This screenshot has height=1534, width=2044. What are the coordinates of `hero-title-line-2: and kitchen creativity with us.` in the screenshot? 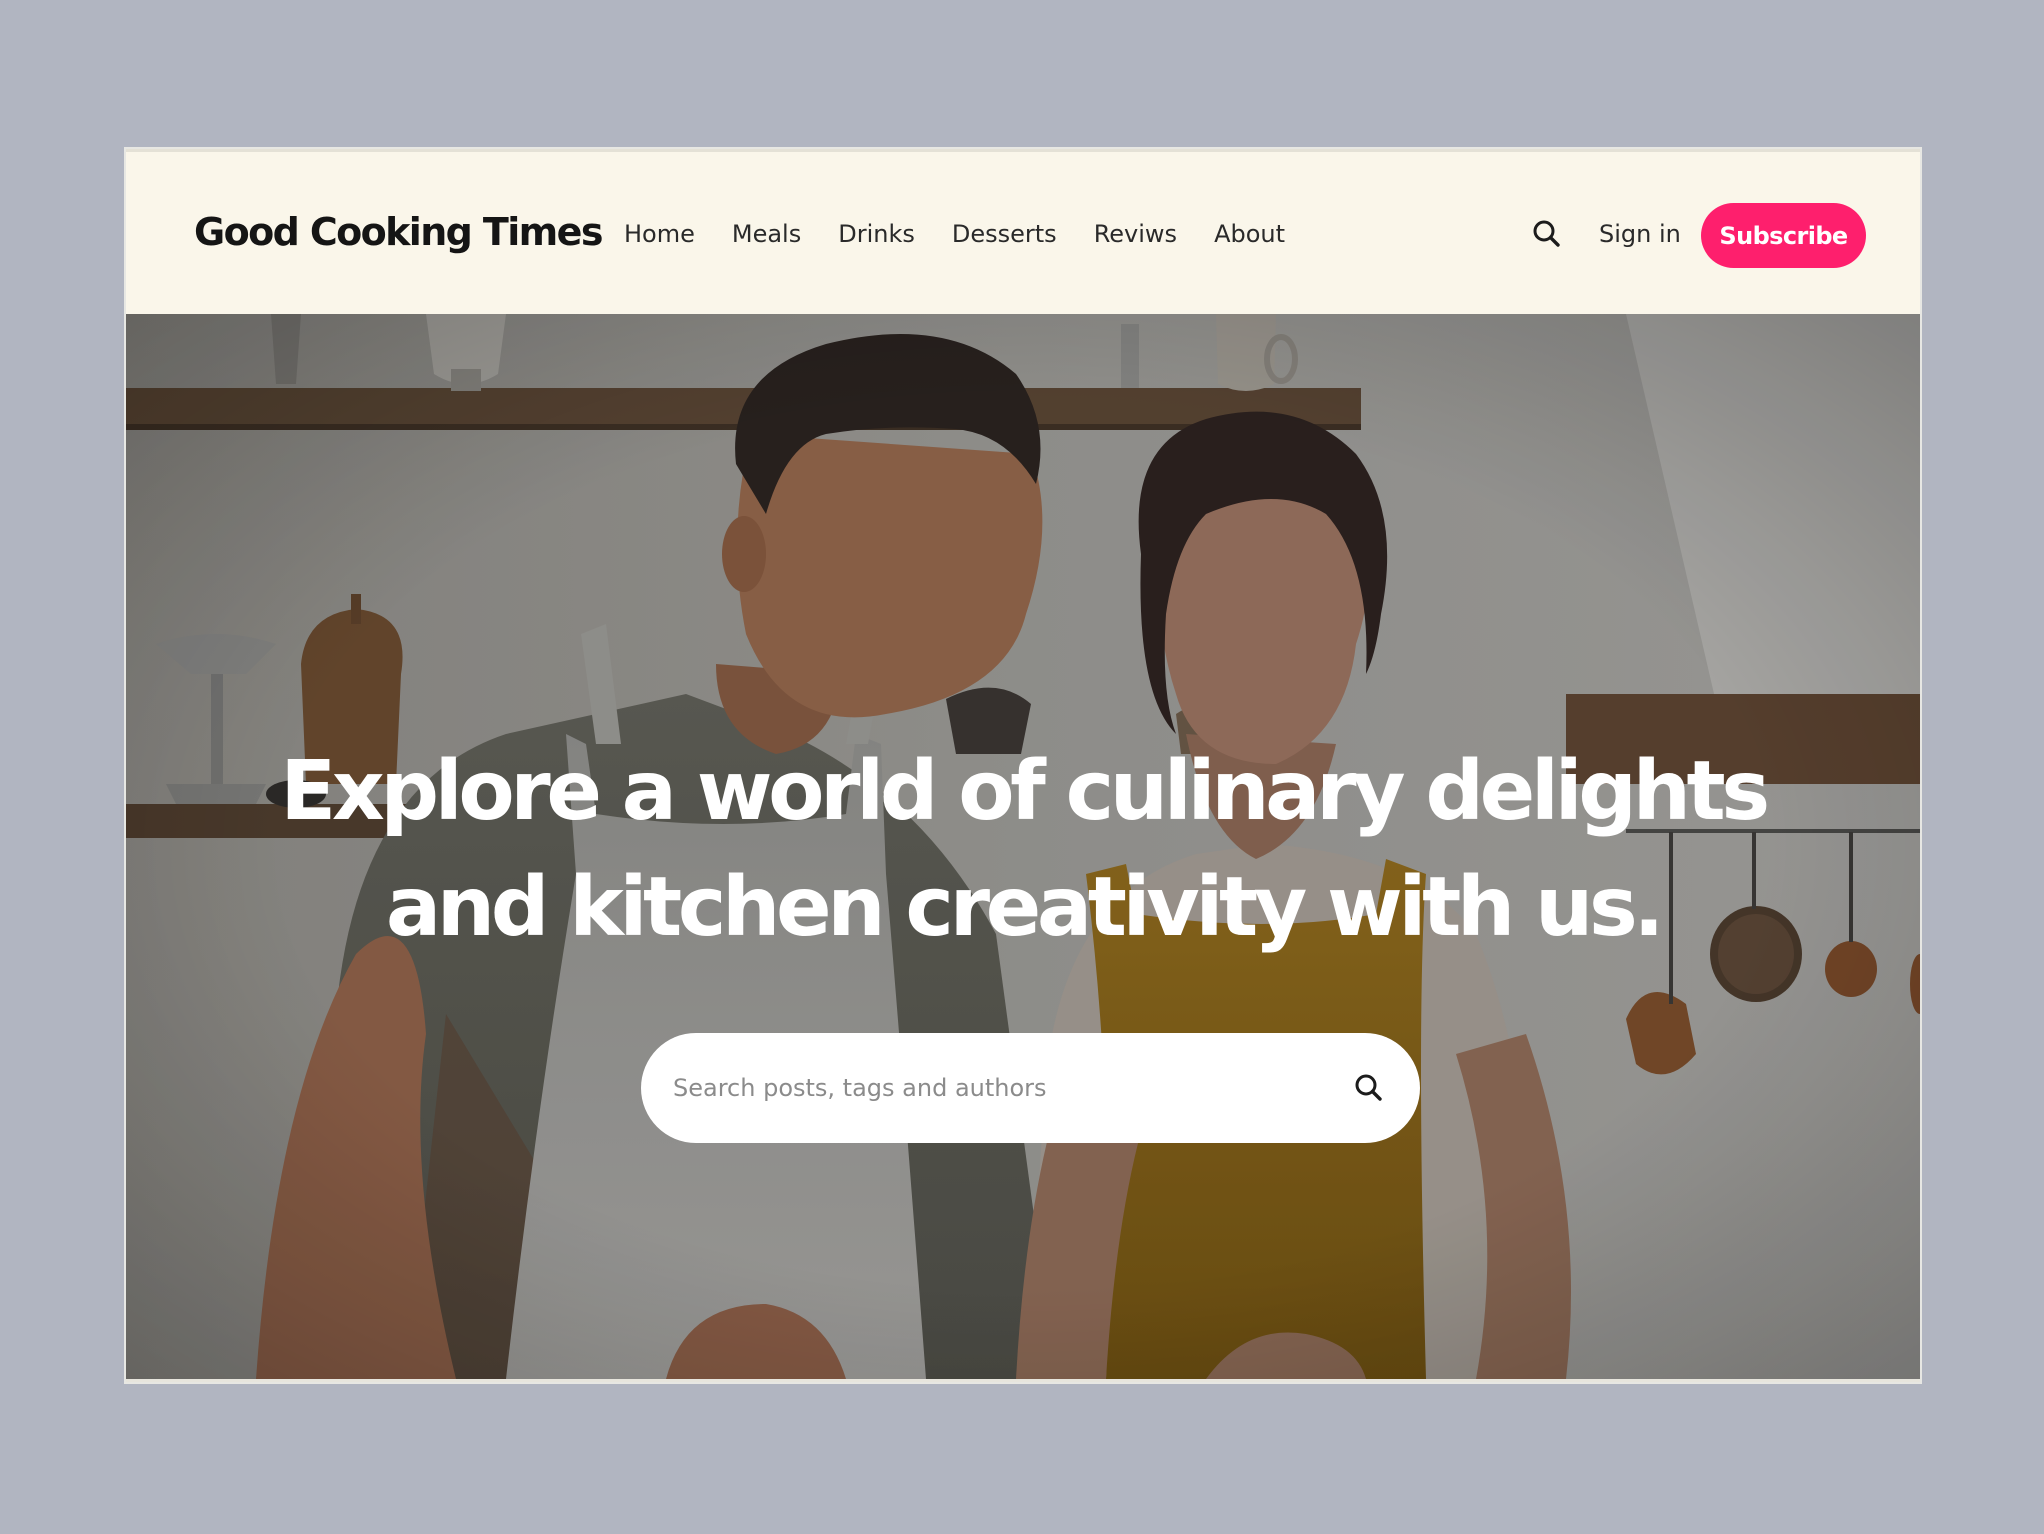 It's located at (1025, 907).